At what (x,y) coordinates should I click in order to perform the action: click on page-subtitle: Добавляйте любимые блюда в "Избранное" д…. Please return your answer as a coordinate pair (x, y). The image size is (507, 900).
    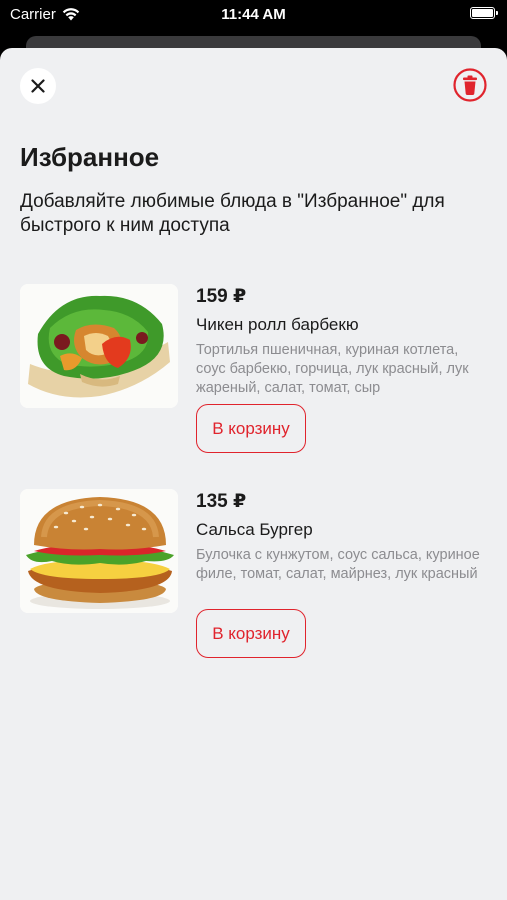
    Looking at the image, I should click on (232, 213).